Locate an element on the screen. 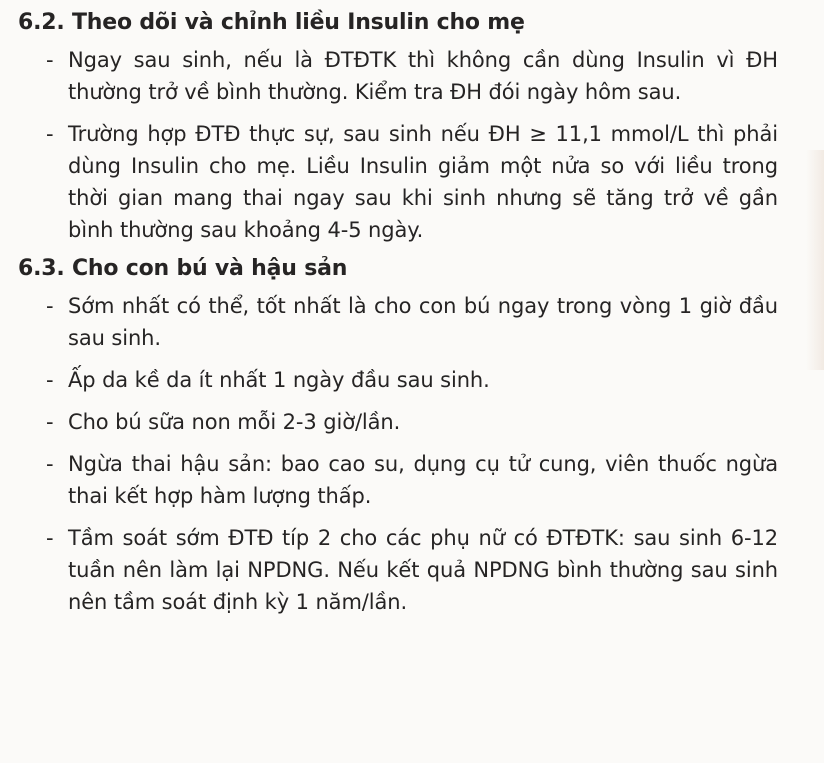 The width and height of the screenshot is (824, 763). list-item: - Cho bú sữa non mỗi 2-3 giờ/lần. is located at coordinates (398, 422).